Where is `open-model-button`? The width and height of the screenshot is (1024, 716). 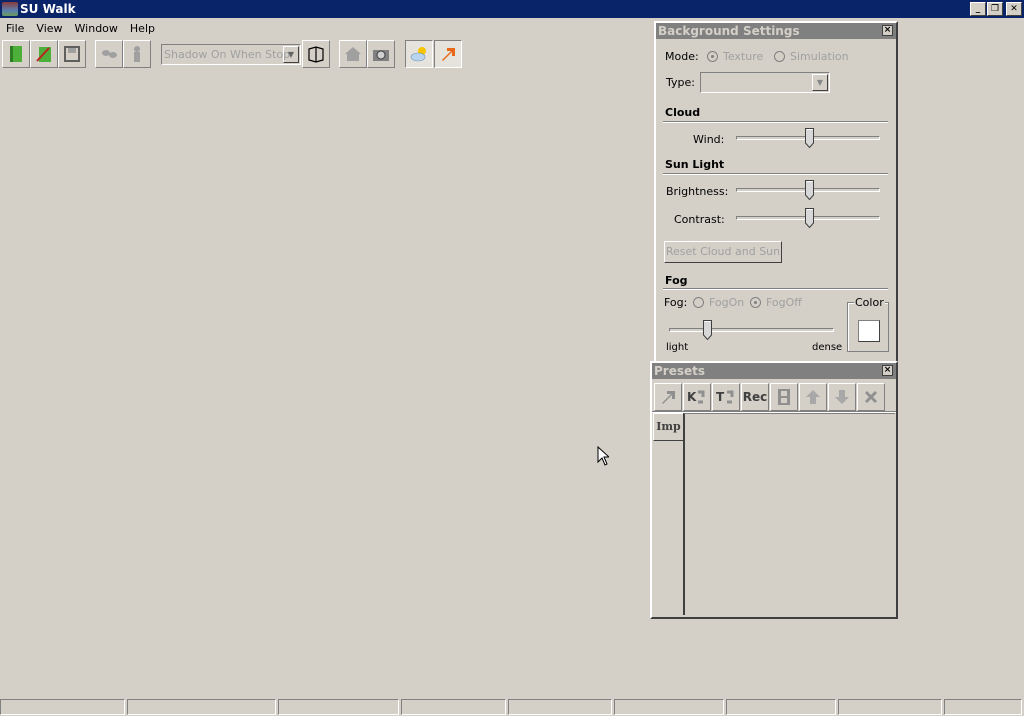 open-model-button is located at coordinates (16, 54).